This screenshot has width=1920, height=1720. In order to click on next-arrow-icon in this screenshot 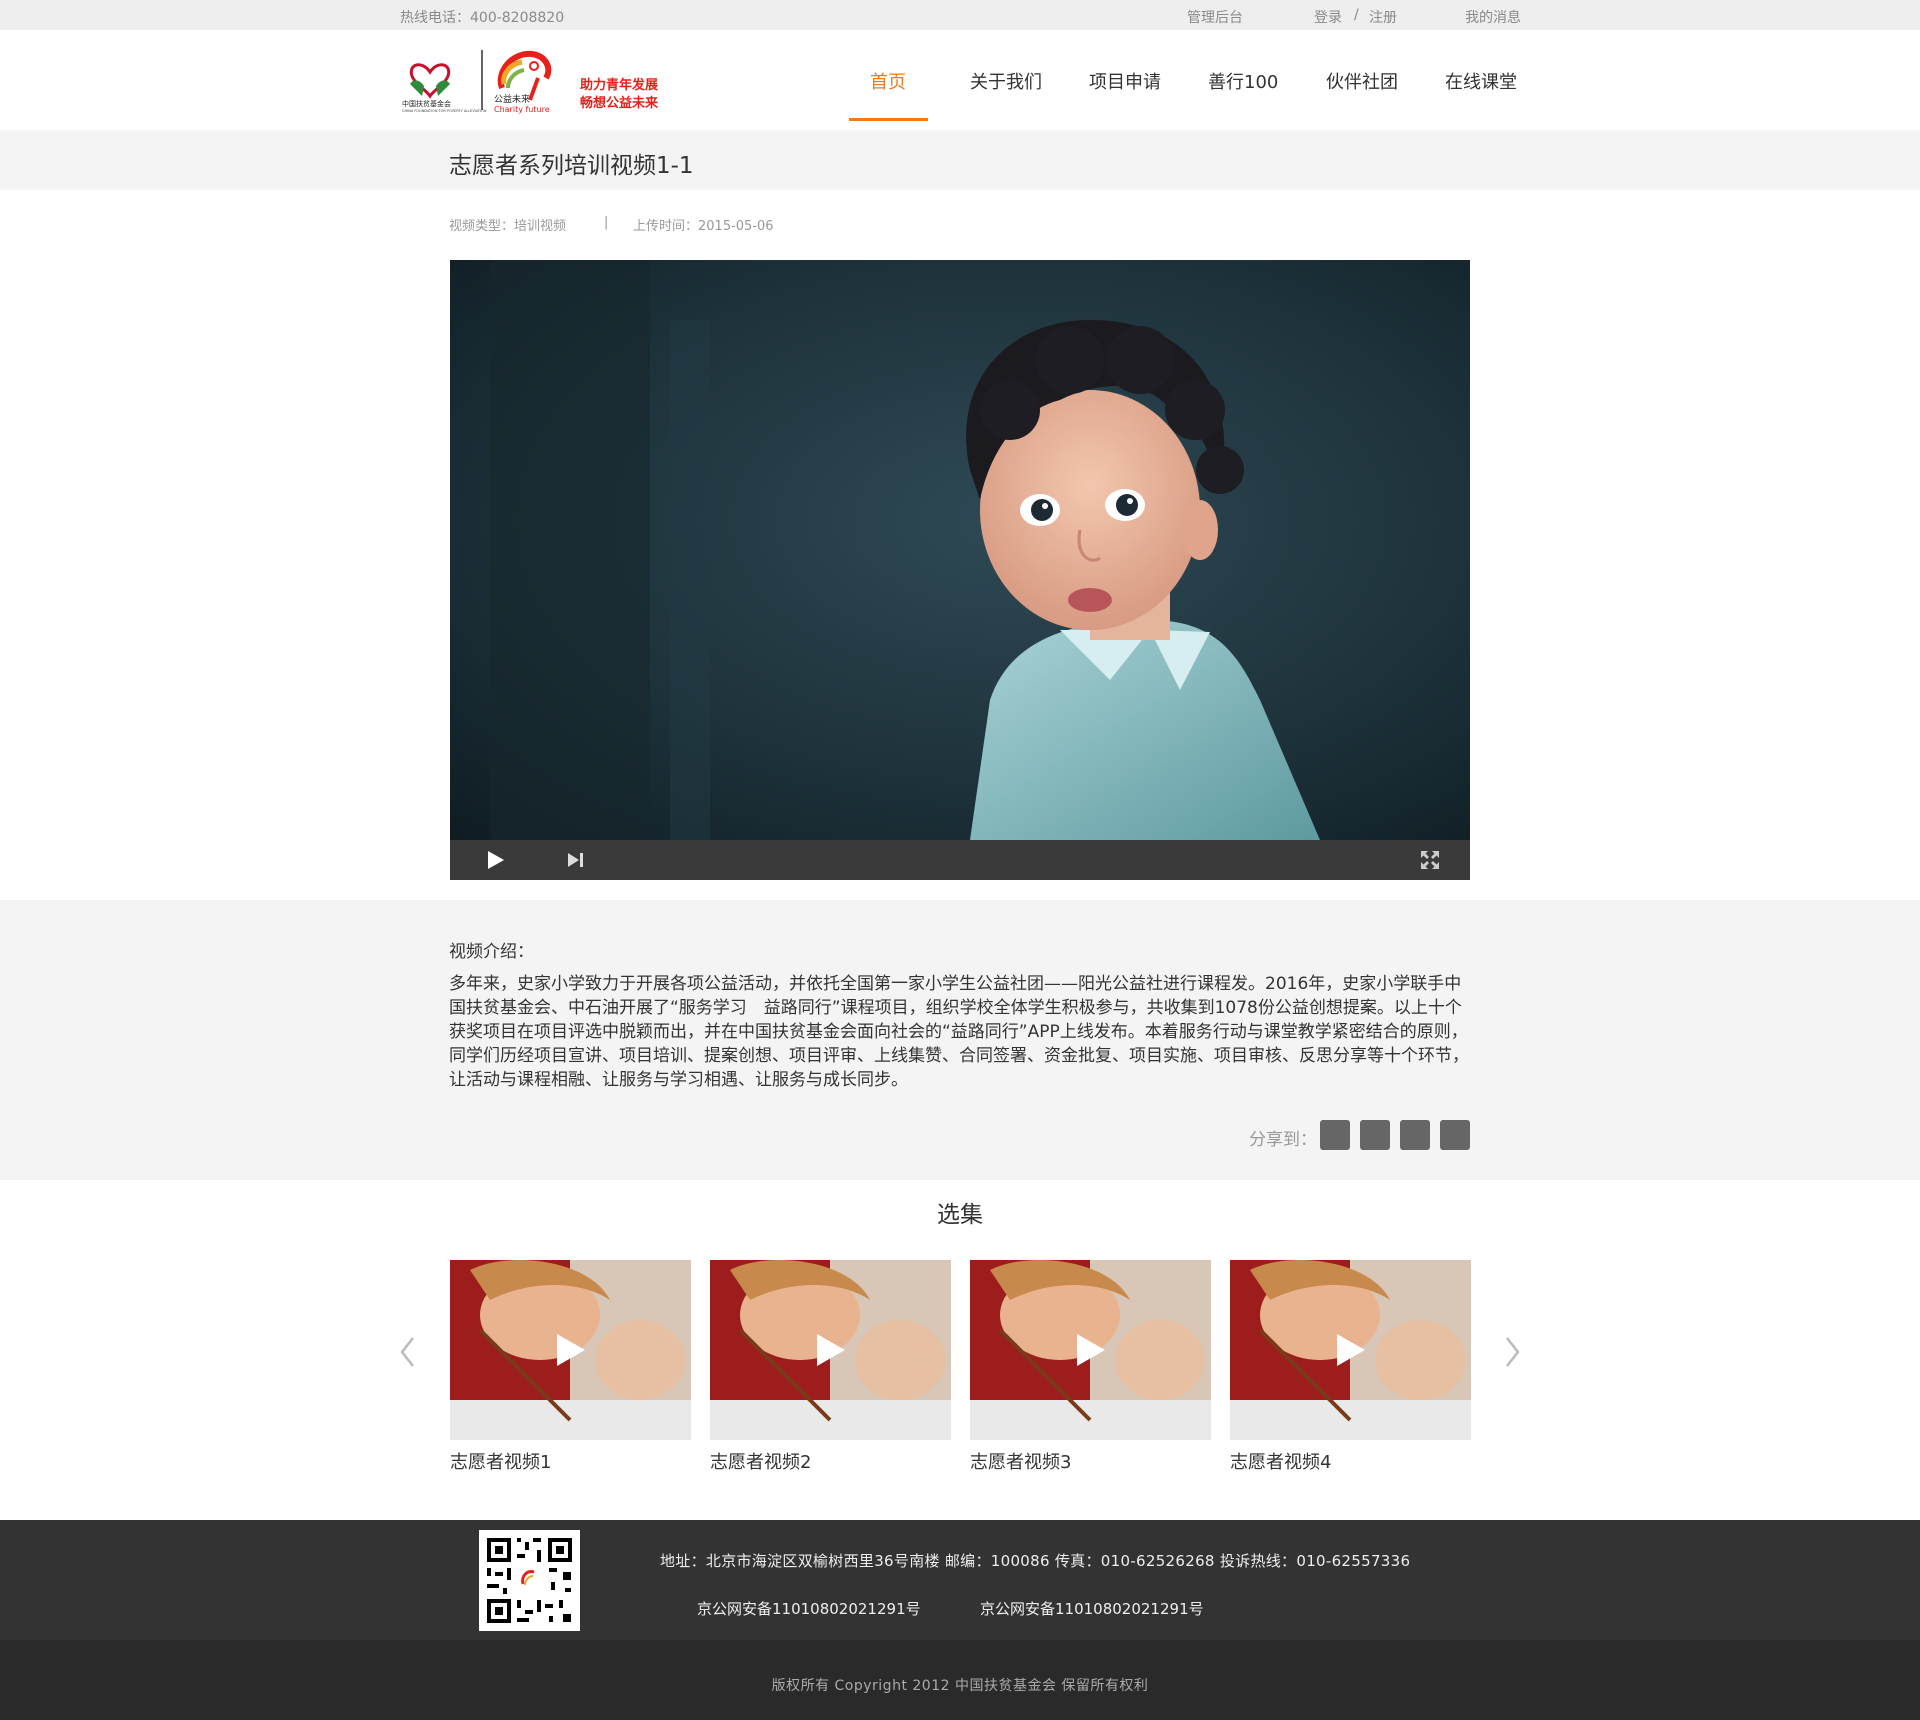, I will do `click(1513, 1352)`.